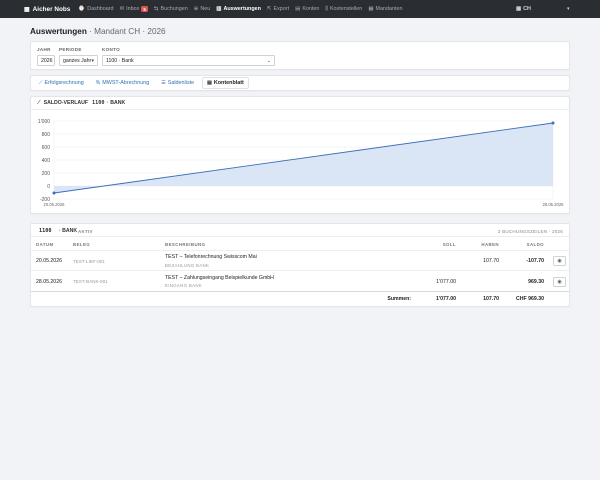 The height and width of the screenshot is (480, 600). What do you see at coordinates (44, 49) in the screenshot?
I see `year-label: JAHR` at bounding box center [44, 49].